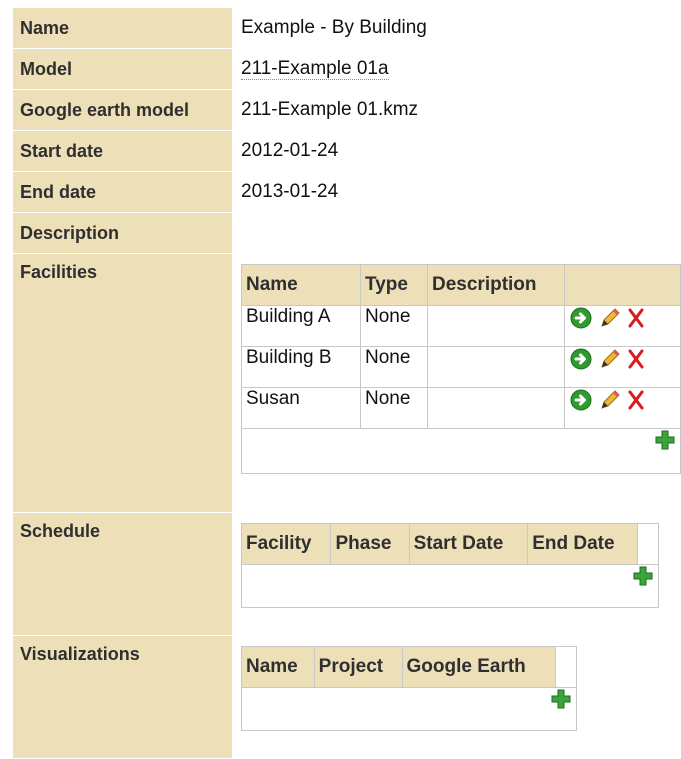  Describe the element at coordinates (123, 383) in the screenshot. I see `facilities-label: Facilities` at that location.